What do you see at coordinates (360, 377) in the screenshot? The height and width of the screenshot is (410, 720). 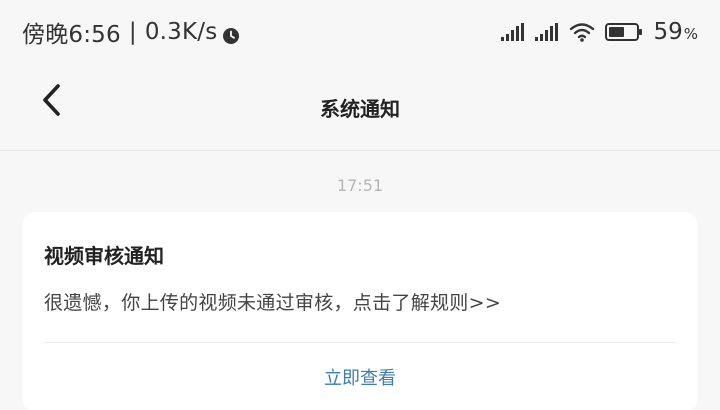 I see `view-now-button: 立即查看` at bounding box center [360, 377].